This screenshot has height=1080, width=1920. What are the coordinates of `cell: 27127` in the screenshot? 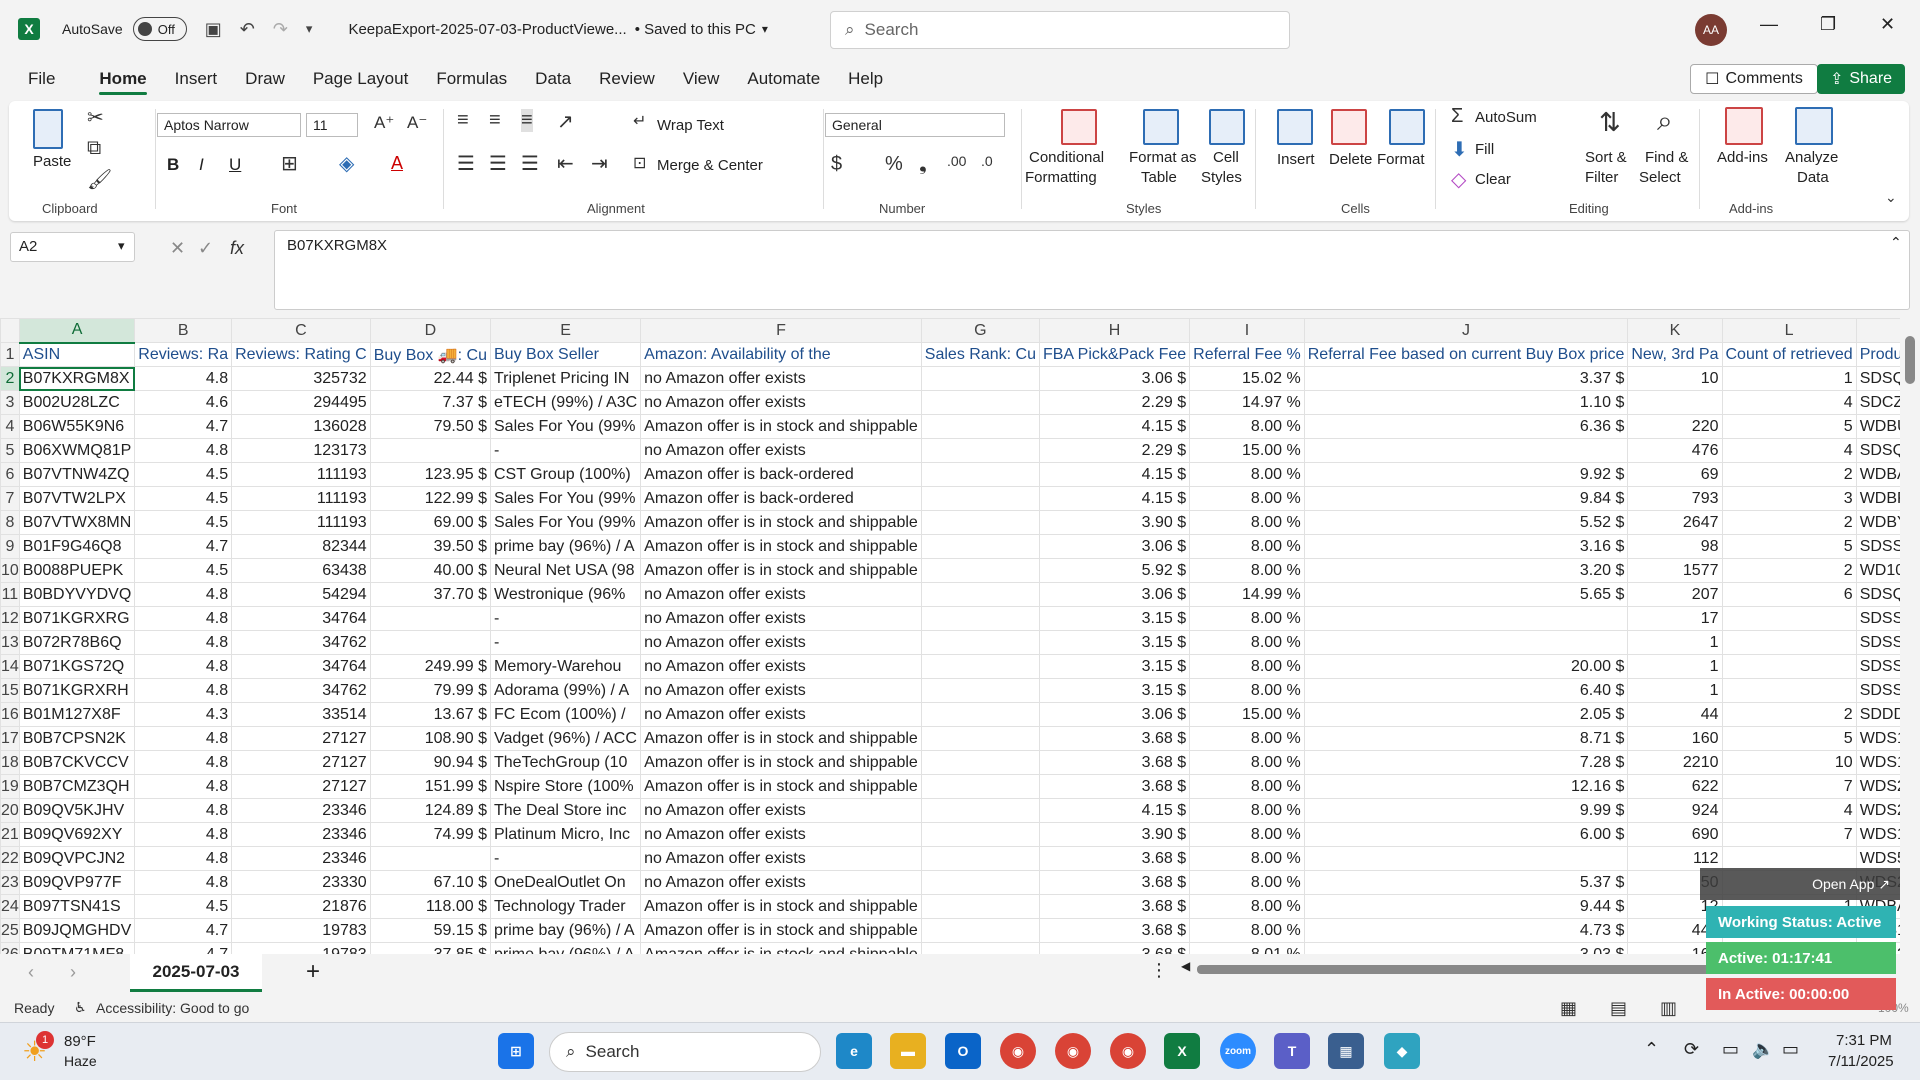 It's located at (301, 786).